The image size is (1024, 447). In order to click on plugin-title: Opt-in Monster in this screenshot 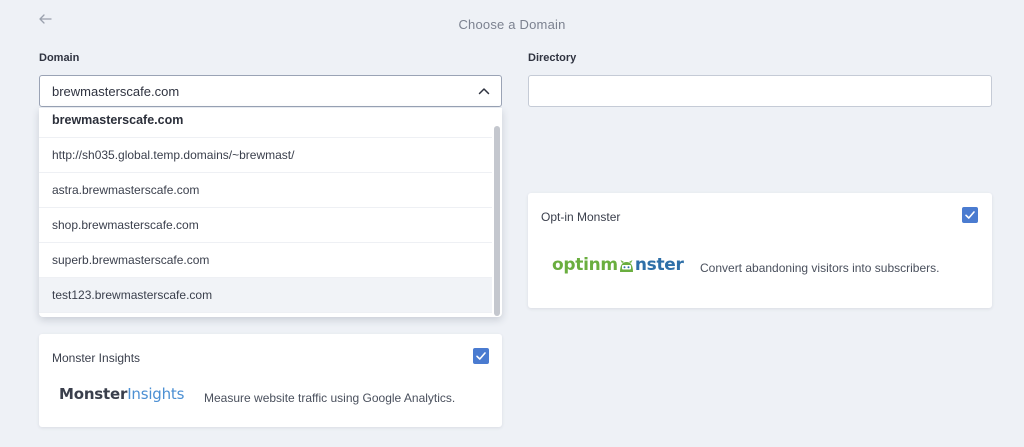, I will do `click(581, 217)`.